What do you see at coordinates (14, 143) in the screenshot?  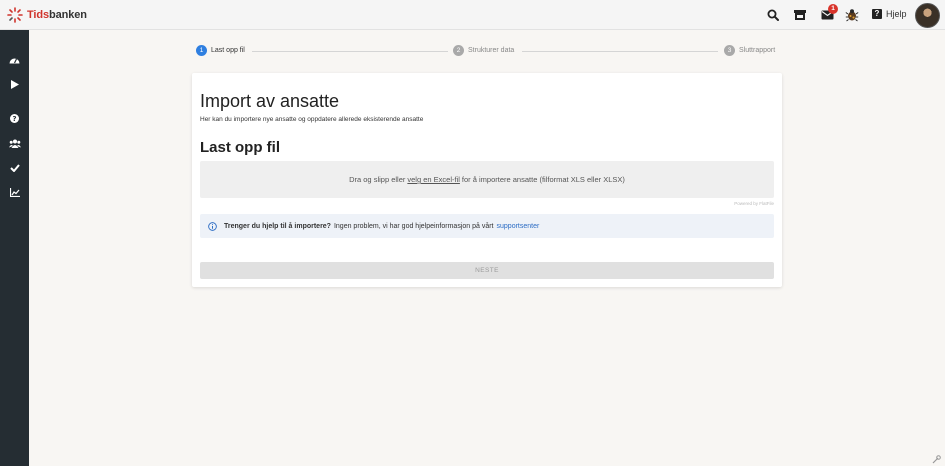 I see `users-icon` at bounding box center [14, 143].